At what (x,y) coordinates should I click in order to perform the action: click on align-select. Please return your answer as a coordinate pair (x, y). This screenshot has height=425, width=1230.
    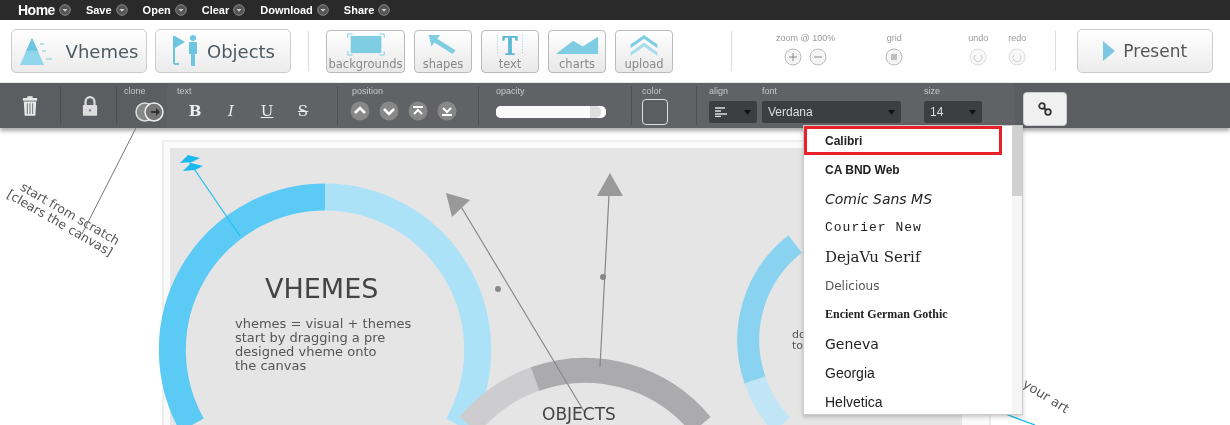
    Looking at the image, I should click on (733, 112).